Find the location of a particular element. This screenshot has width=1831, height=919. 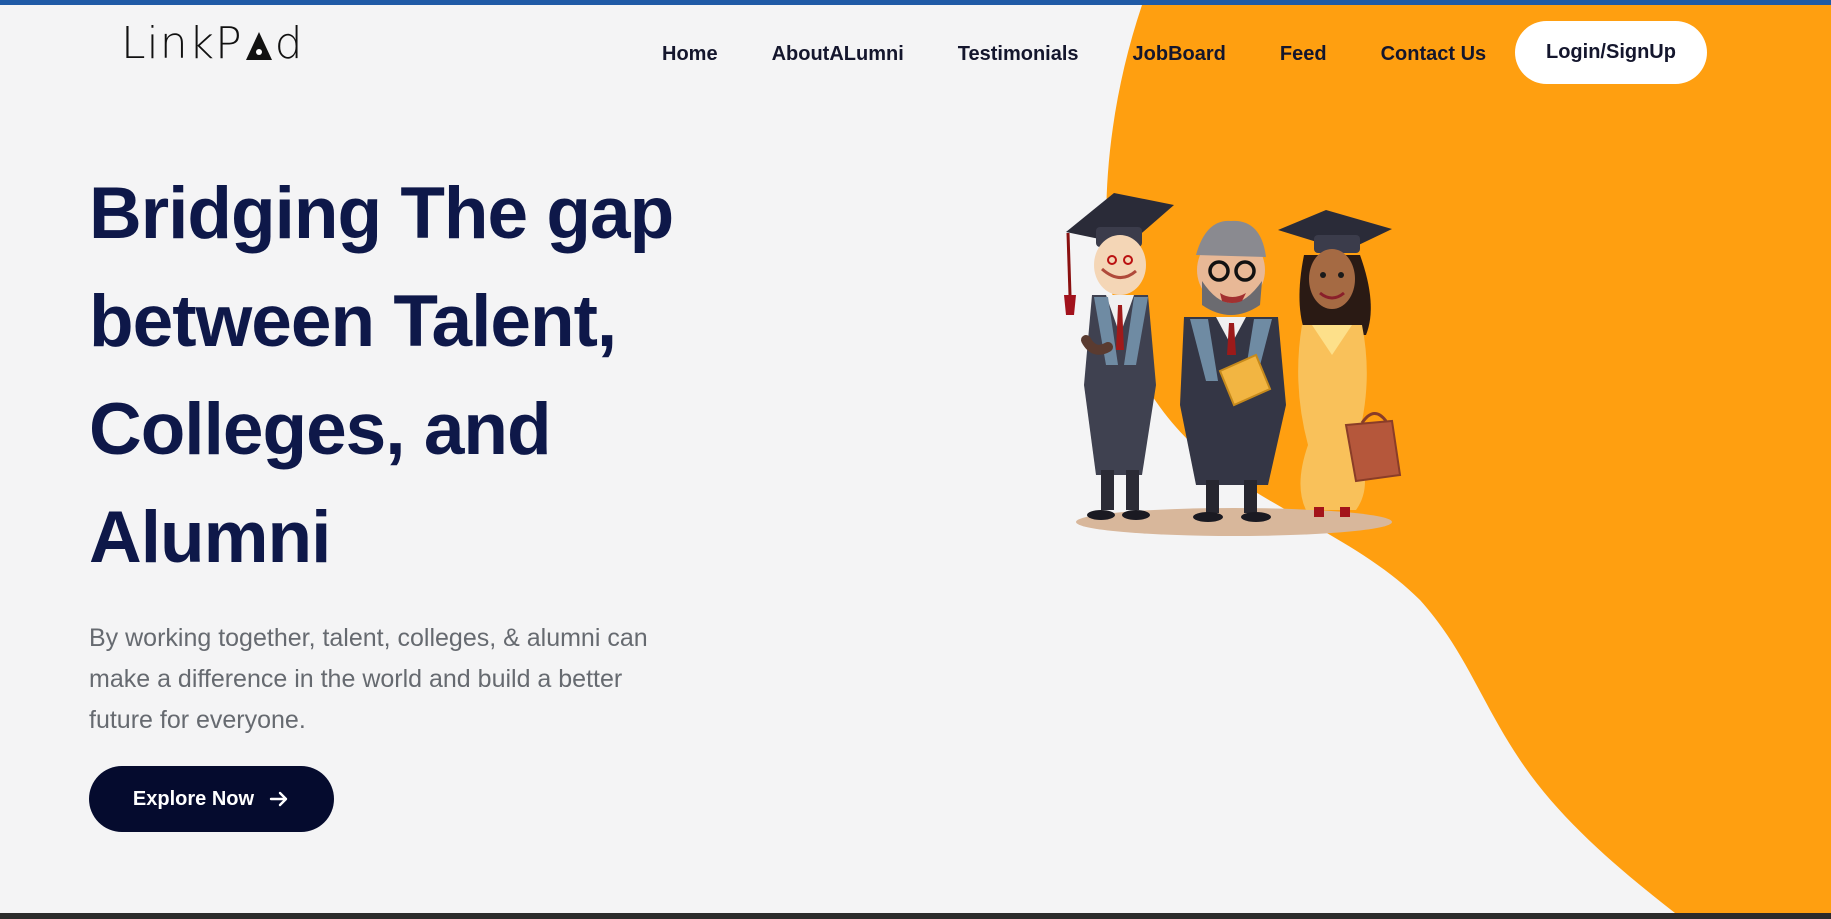

explore-now-button: Explore Now is located at coordinates (211, 799).